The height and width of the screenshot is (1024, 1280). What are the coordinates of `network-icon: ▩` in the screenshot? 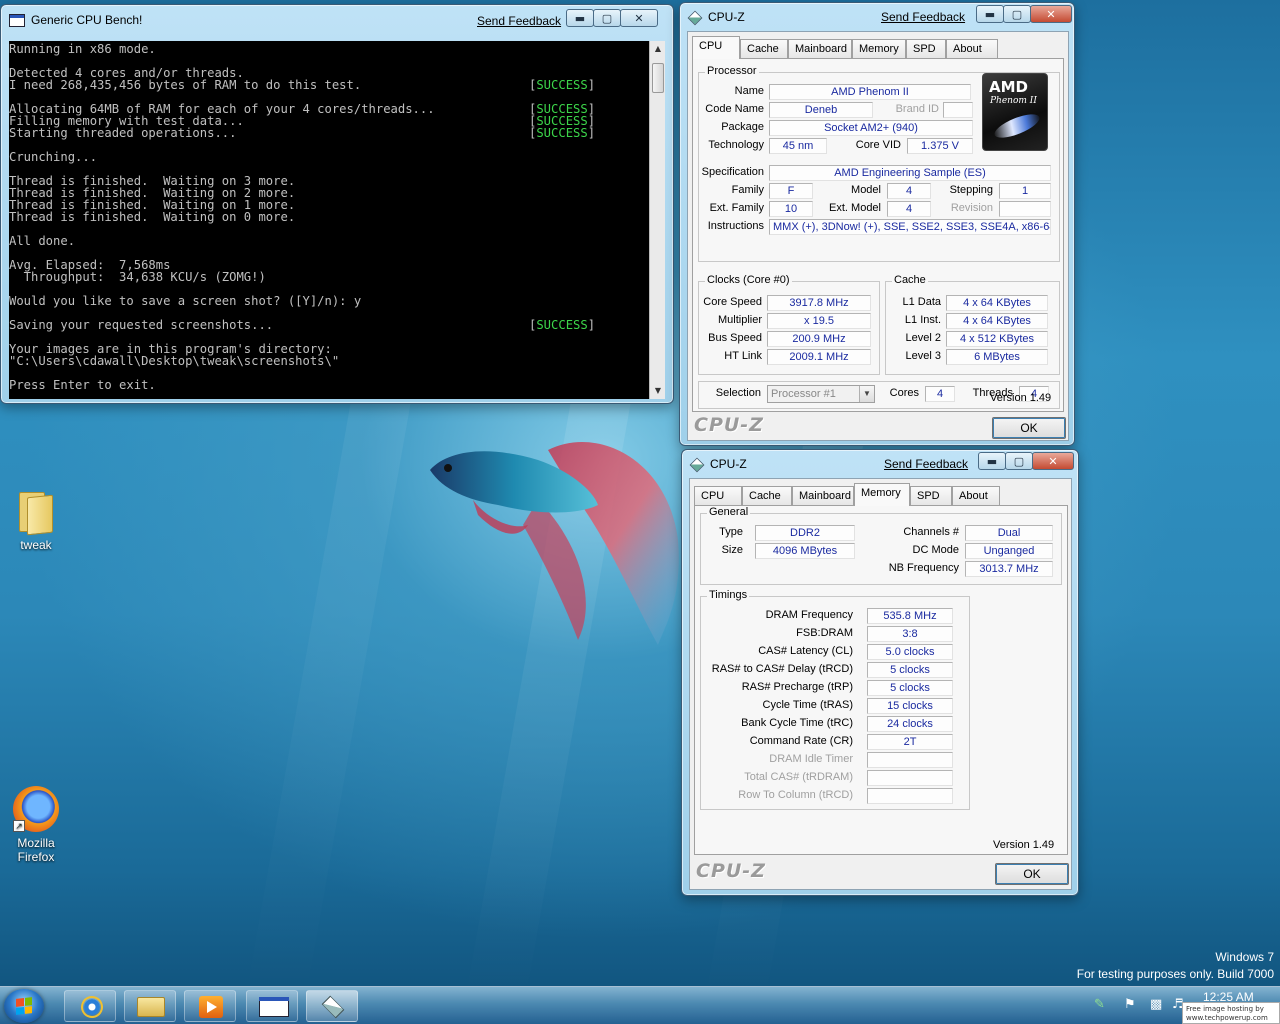 It's located at (1156, 1004).